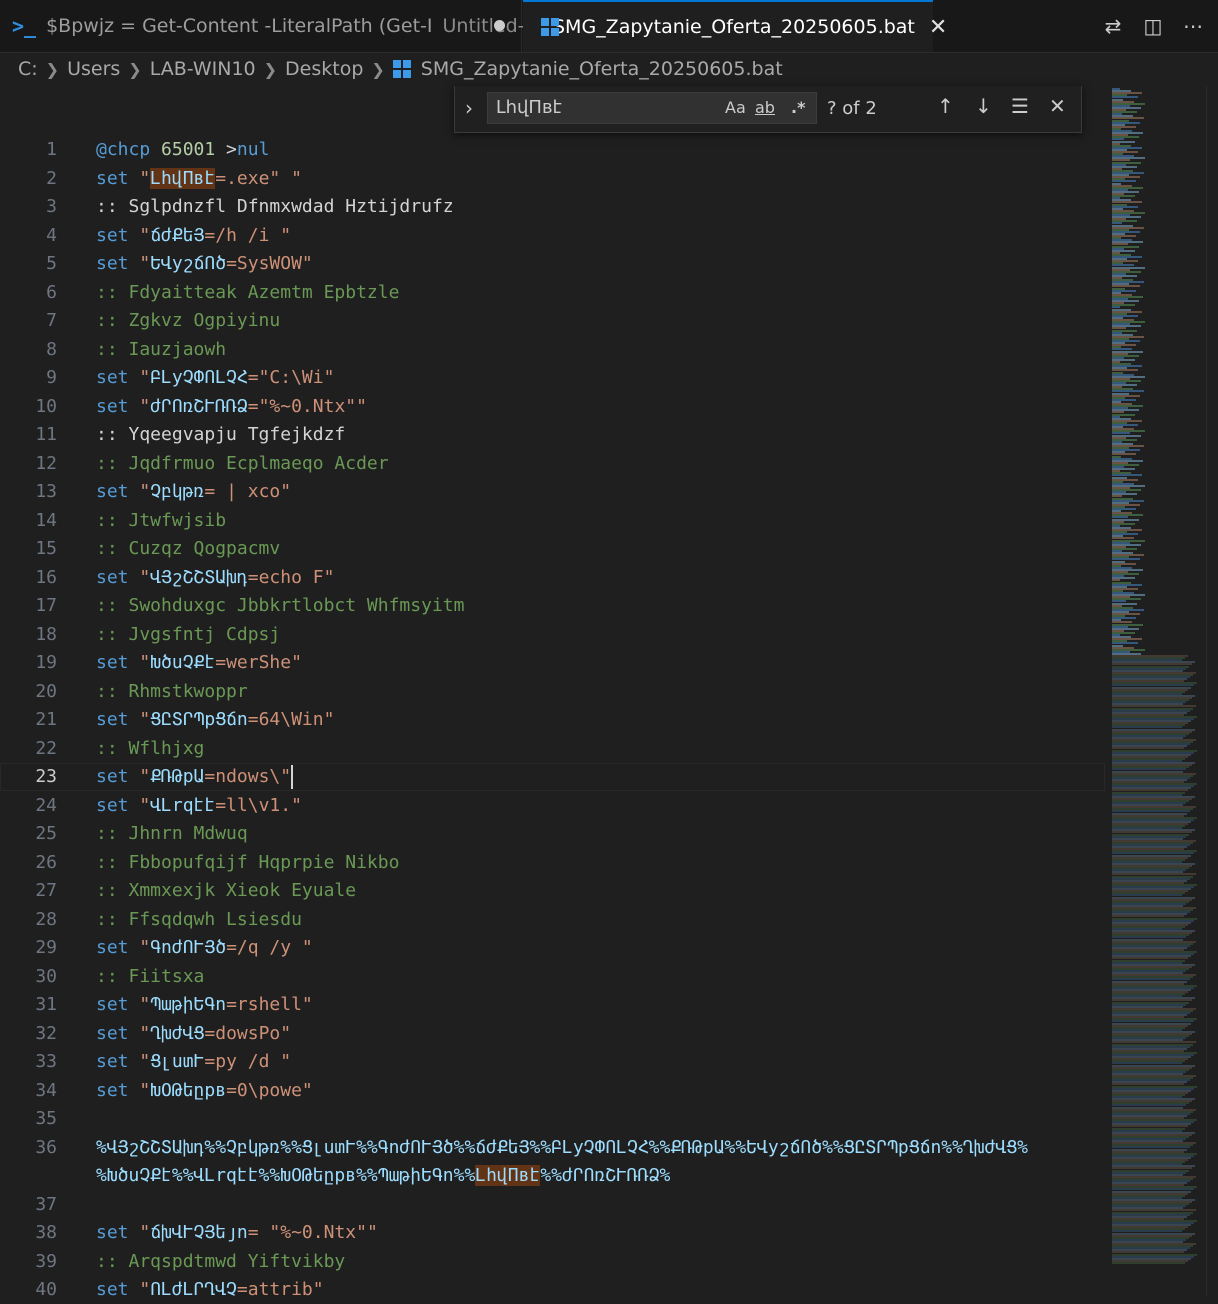 This screenshot has width=1218, height=1304. What do you see at coordinates (199, 806) in the screenshot?
I see `code-text: set "ՎԼrqէէ=ll\v1."` at bounding box center [199, 806].